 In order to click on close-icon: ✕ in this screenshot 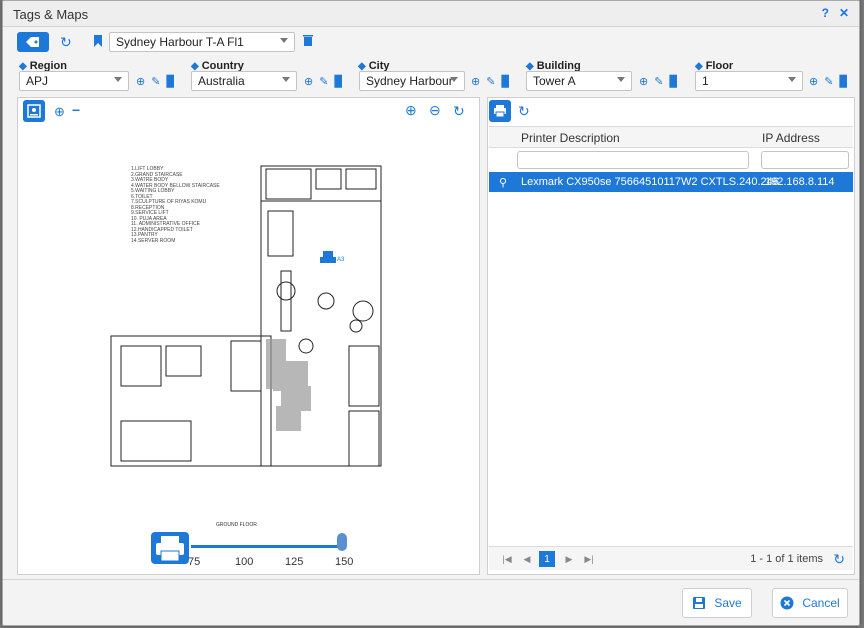, I will do `click(844, 13)`.